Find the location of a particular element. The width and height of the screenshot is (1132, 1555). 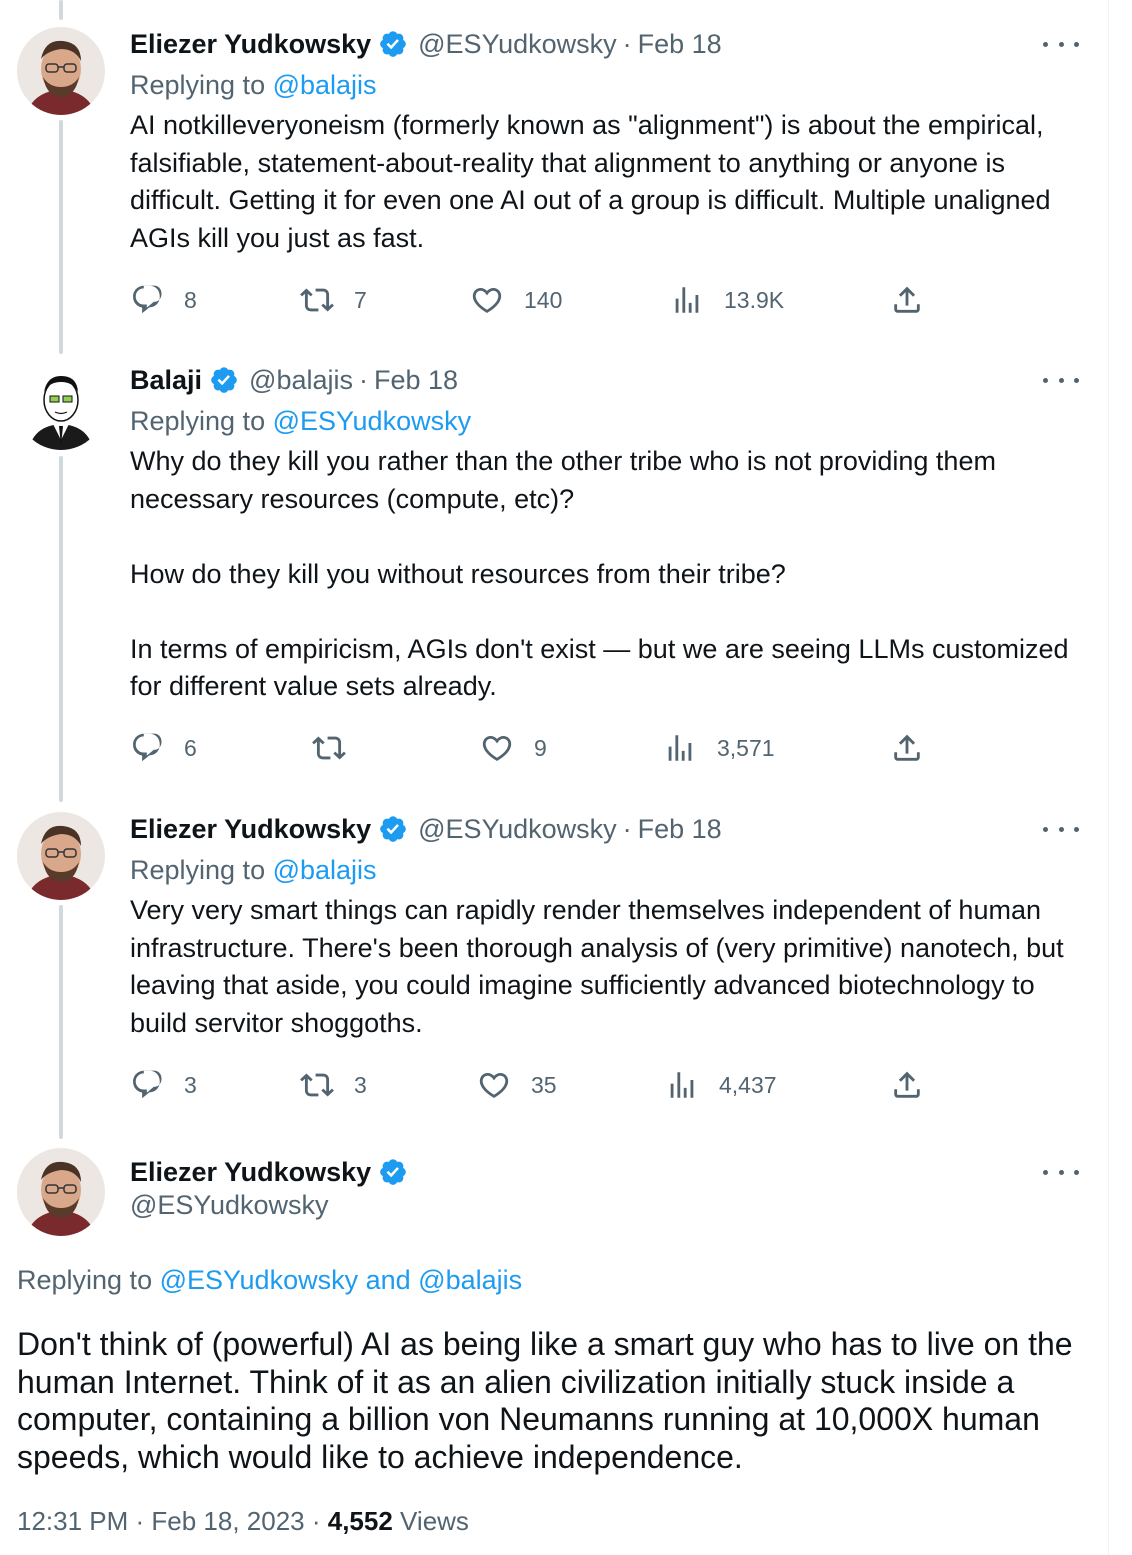

views-count: 4,437 is located at coordinates (748, 1084).